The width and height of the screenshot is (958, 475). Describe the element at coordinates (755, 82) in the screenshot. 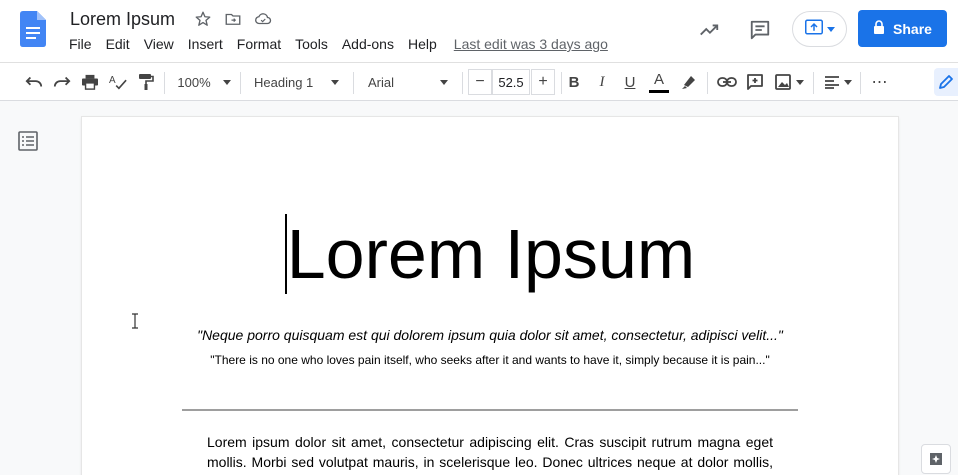

I see `add-comment-icon` at that location.